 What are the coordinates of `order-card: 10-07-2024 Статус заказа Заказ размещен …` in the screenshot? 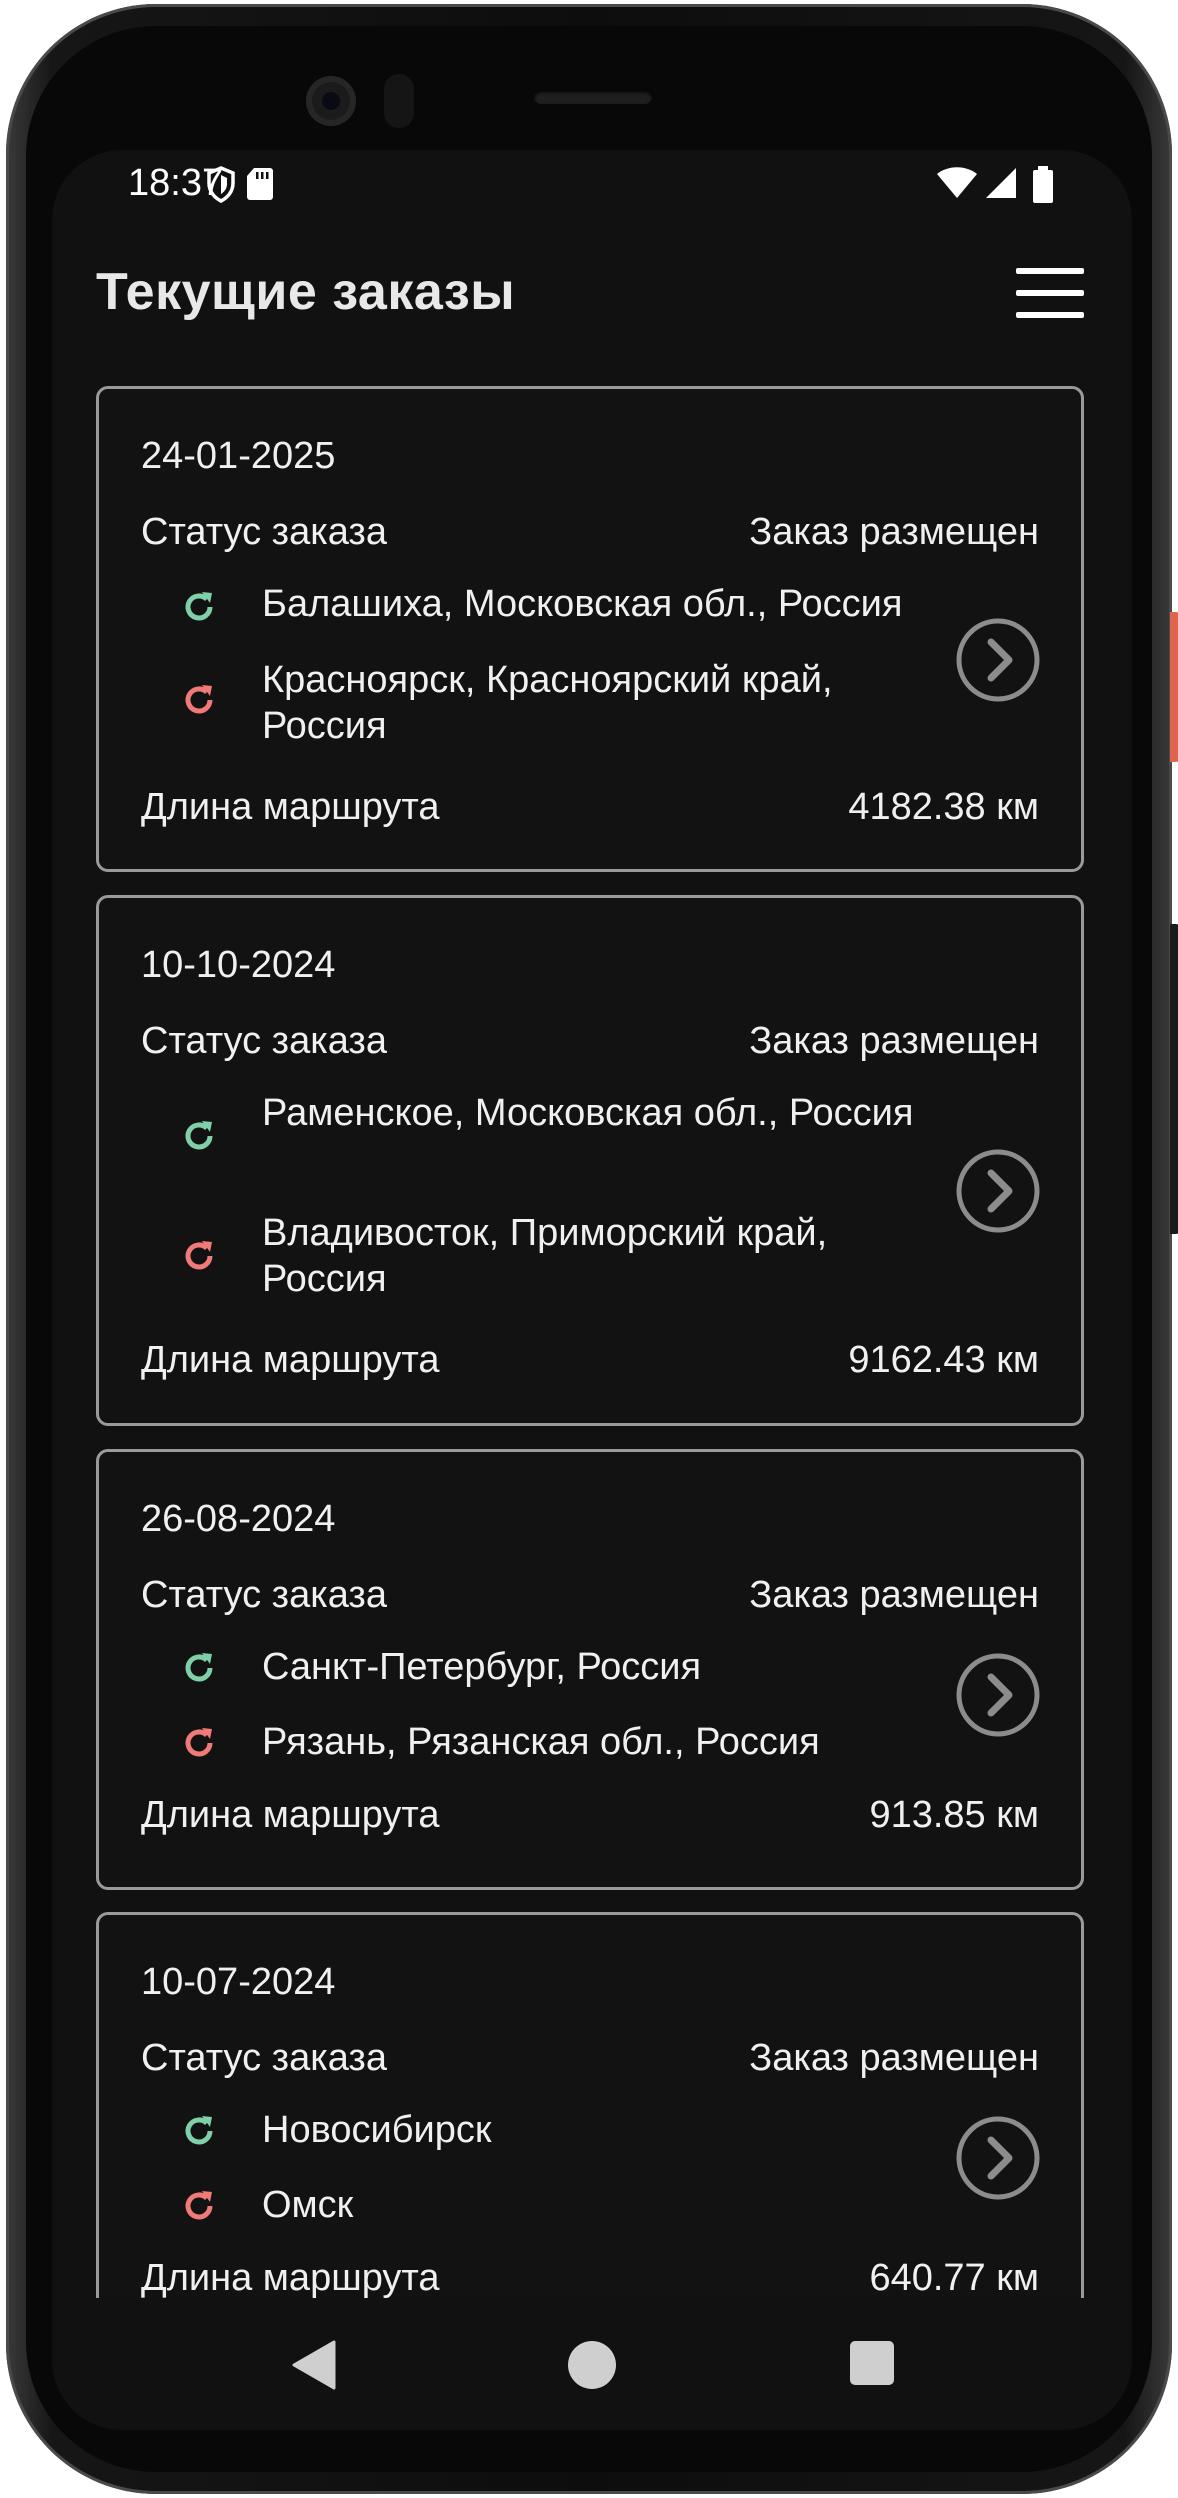 It's located at (590, 2105).